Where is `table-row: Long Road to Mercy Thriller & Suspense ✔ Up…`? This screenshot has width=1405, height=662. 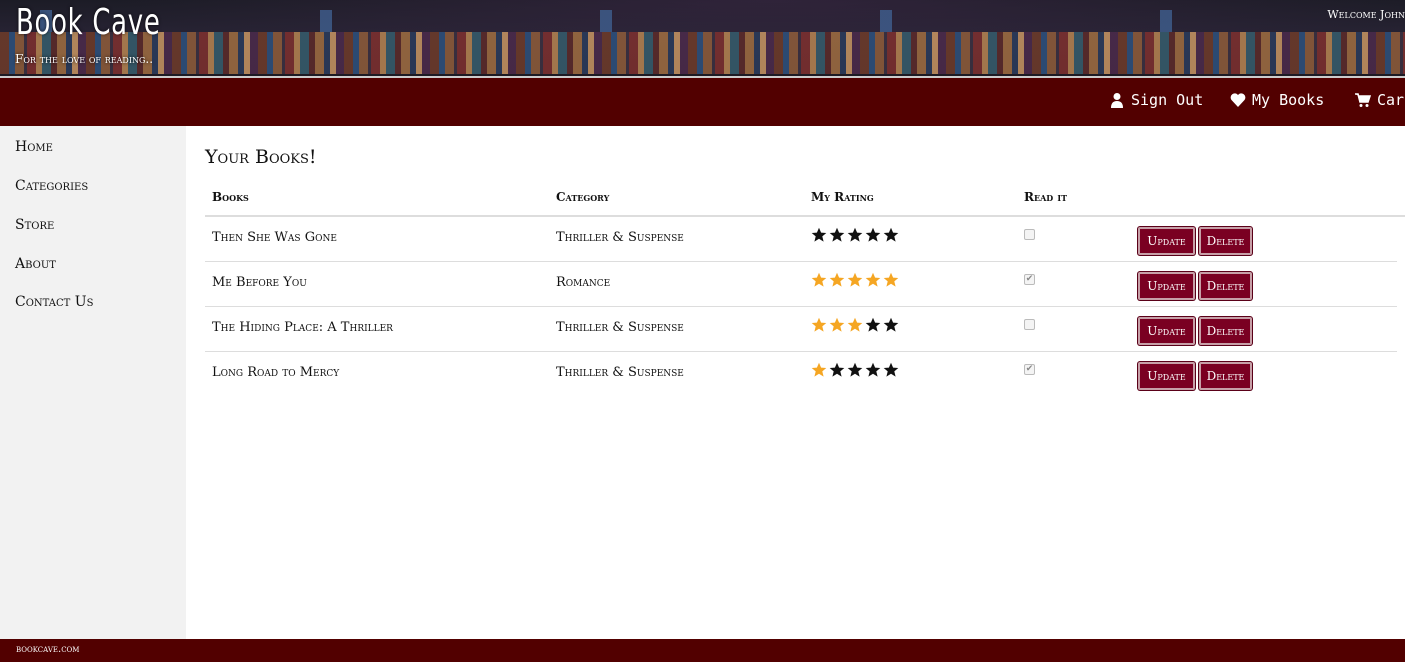 table-row: Long Road to Mercy Thriller & Suspense ✔ Up… is located at coordinates (801, 374).